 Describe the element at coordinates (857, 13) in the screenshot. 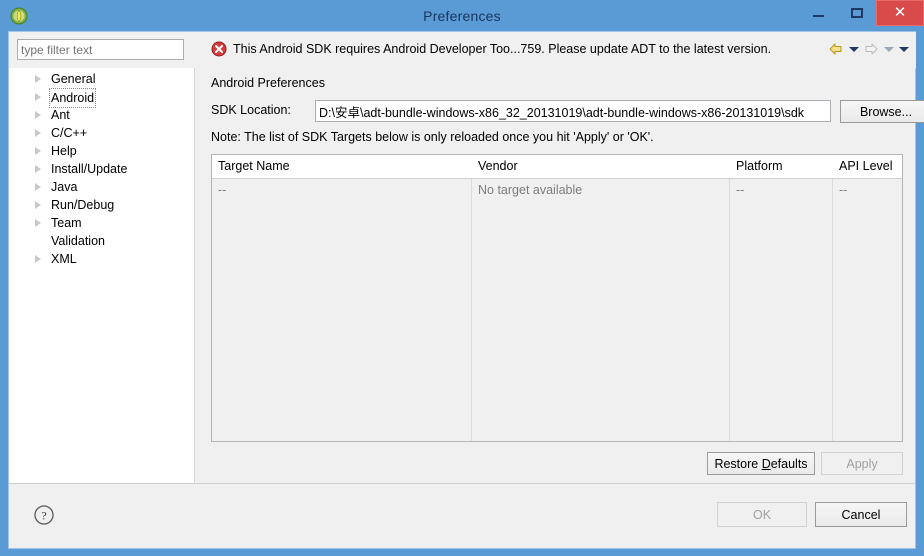

I see `maximize-button` at that location.